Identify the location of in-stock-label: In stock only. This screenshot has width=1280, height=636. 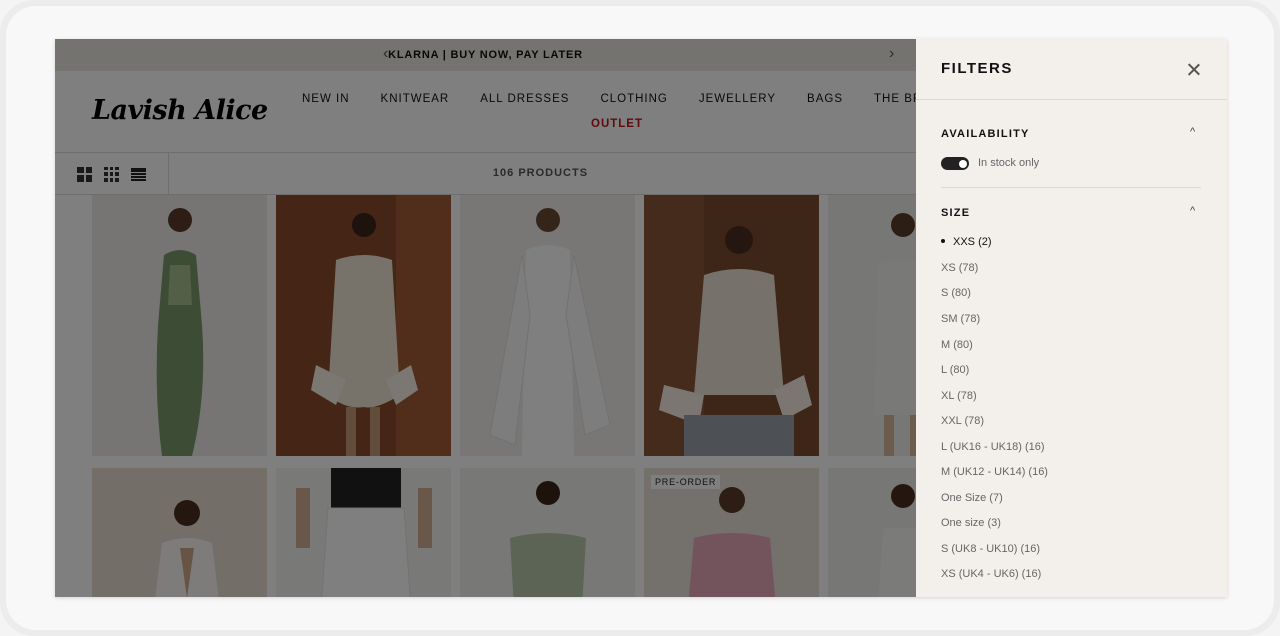
(1008, 163).